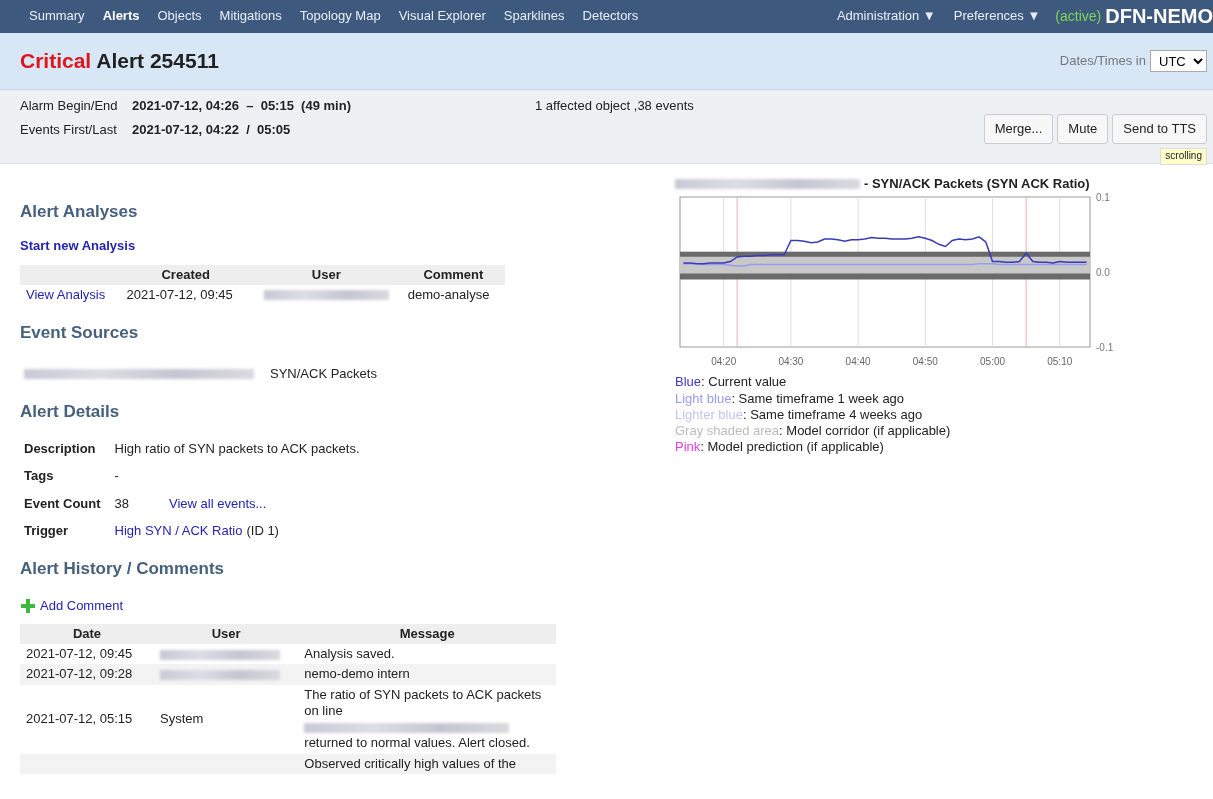  I want to click on field-label: Alarm Begin/End, so click(69, 106).